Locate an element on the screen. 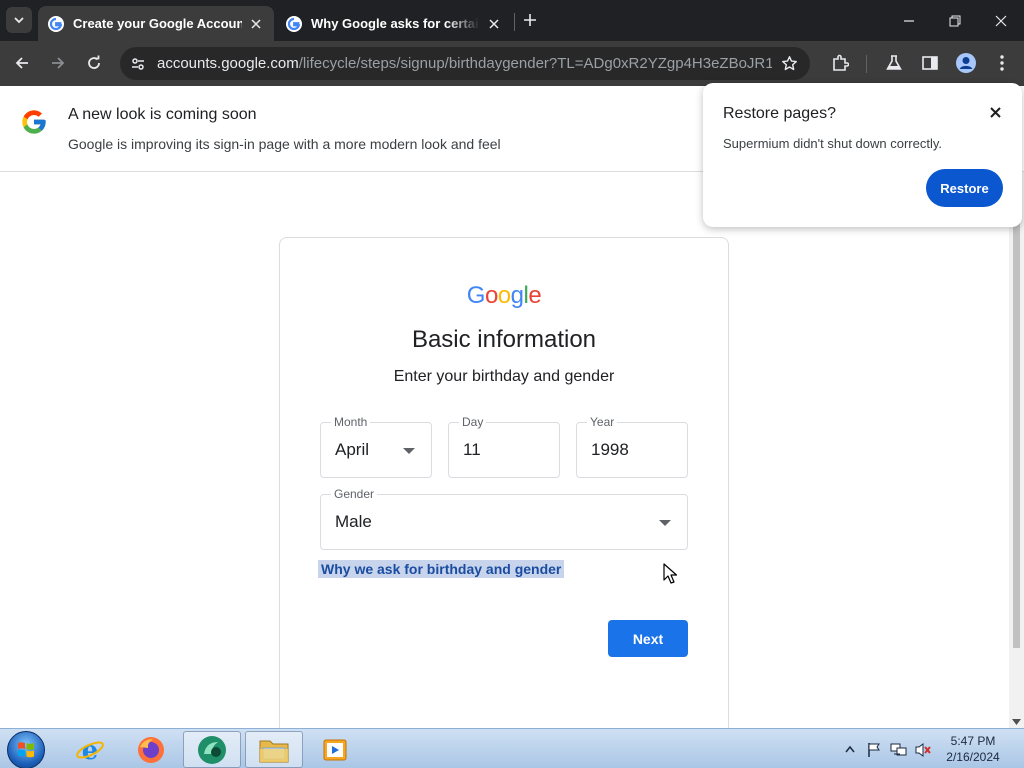 Image resolution: width=1024 pixels, height=768 pixels. scrollbar-thumb is located at coordinates (1016, 435).